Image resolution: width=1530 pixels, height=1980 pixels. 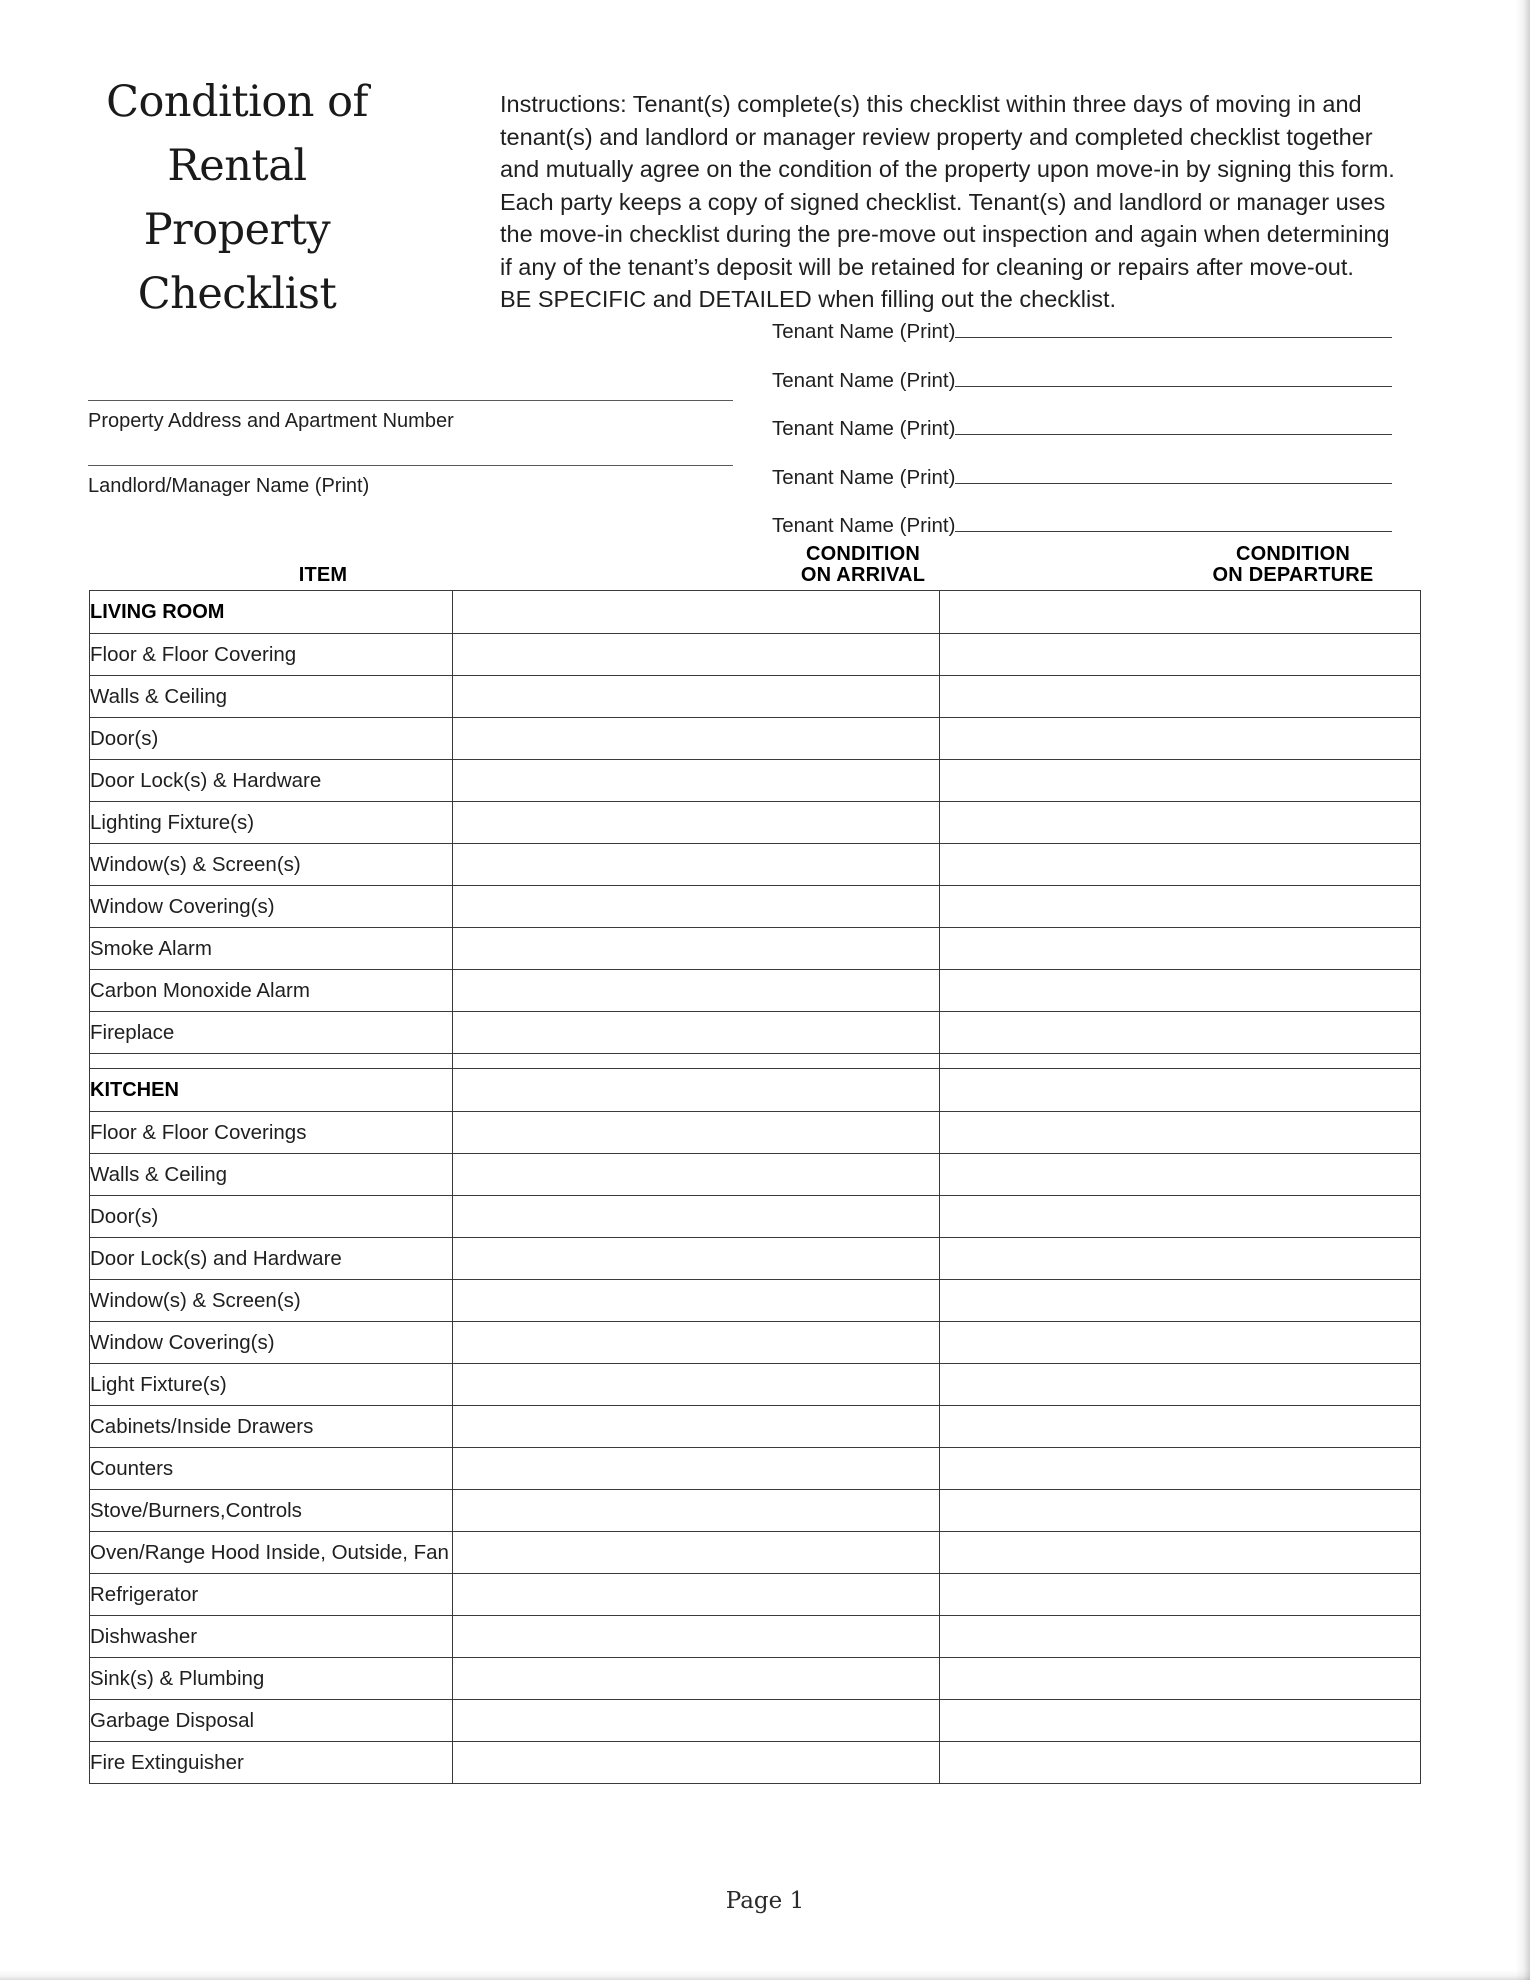 I want to click on checklist-item-row: Fireplace, so click(x=755, y=1032).